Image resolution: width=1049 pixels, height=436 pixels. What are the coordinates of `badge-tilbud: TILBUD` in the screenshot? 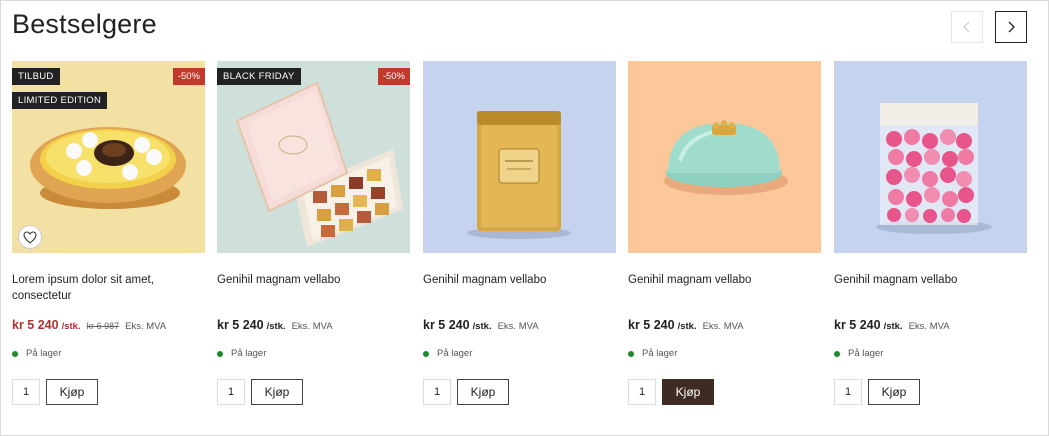 It's located at (36, 76).